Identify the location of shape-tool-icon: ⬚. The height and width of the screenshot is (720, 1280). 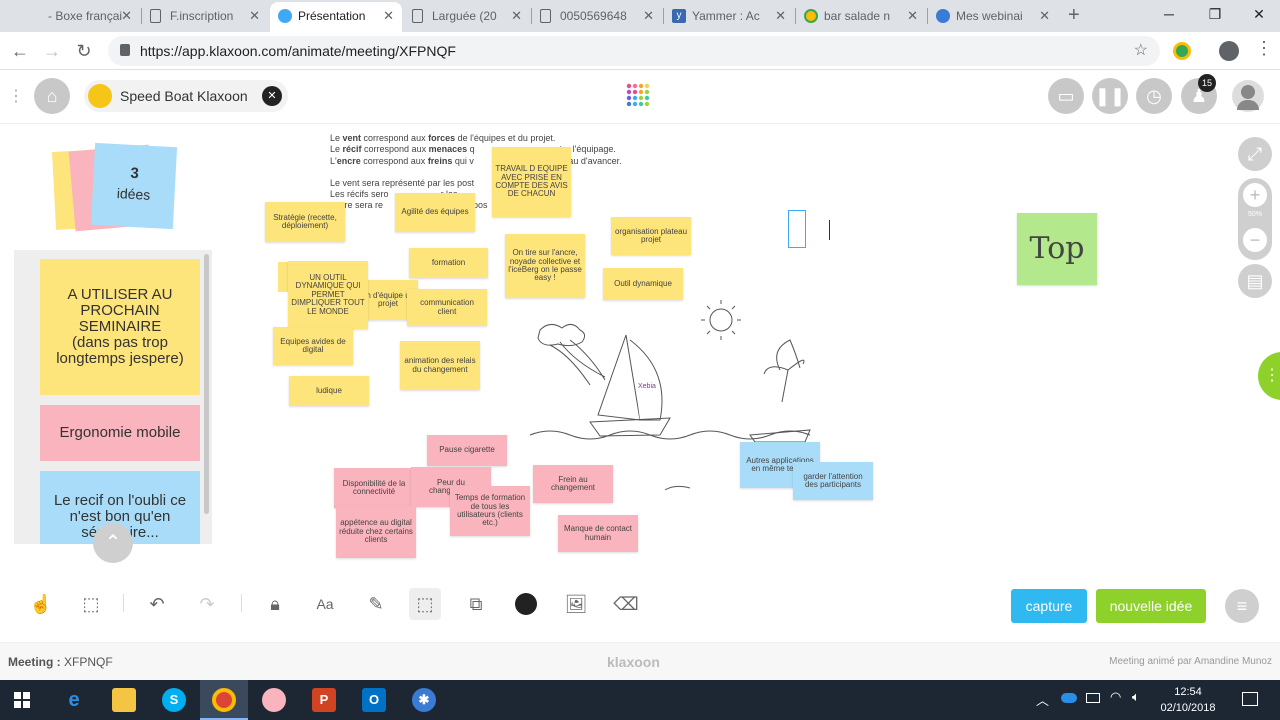
(425, 604).